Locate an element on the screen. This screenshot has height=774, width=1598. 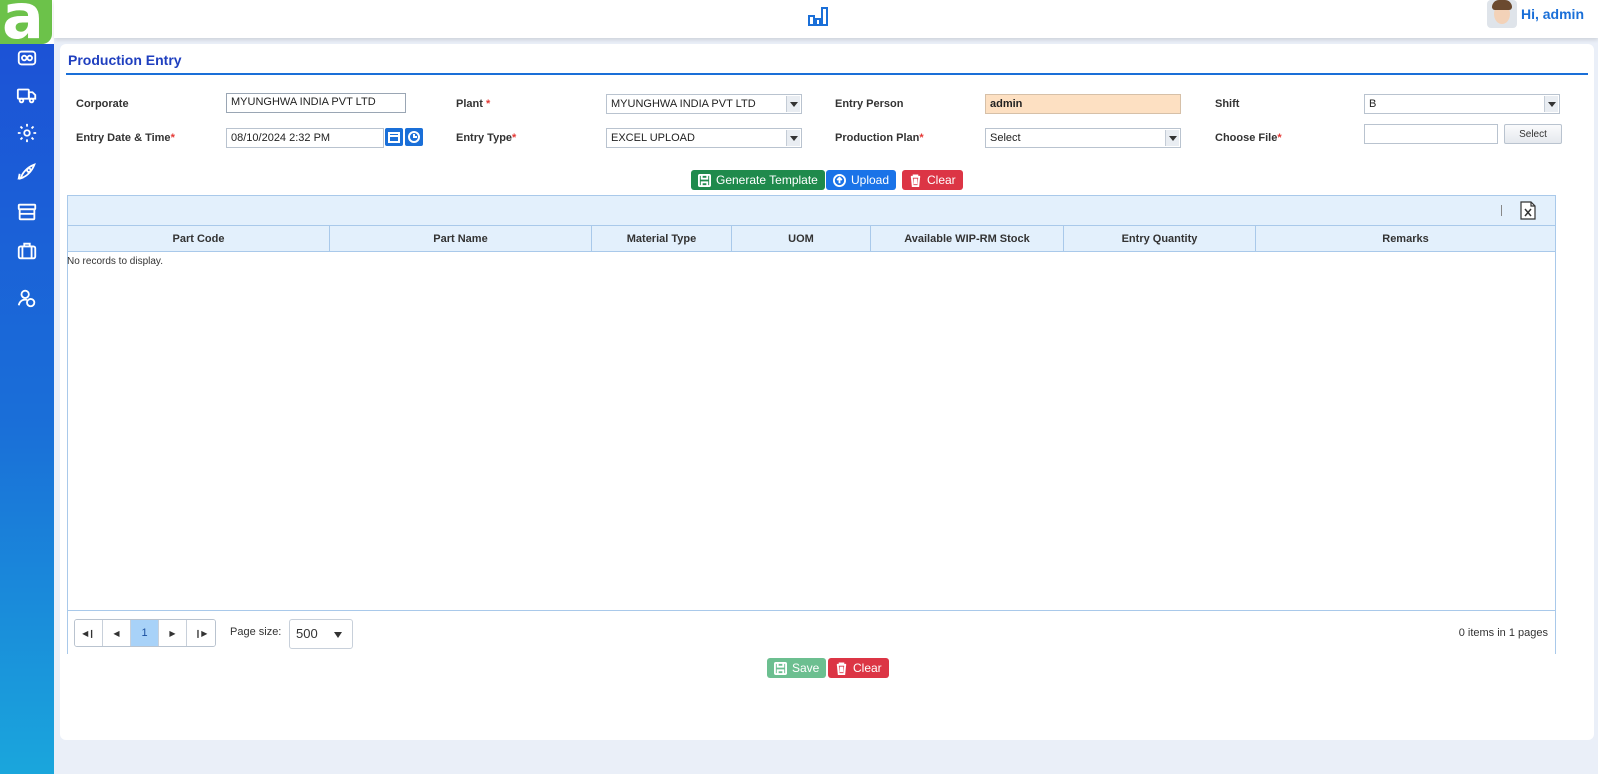
last-page-icon: ❙▶ is located at coordinates (201, 633).